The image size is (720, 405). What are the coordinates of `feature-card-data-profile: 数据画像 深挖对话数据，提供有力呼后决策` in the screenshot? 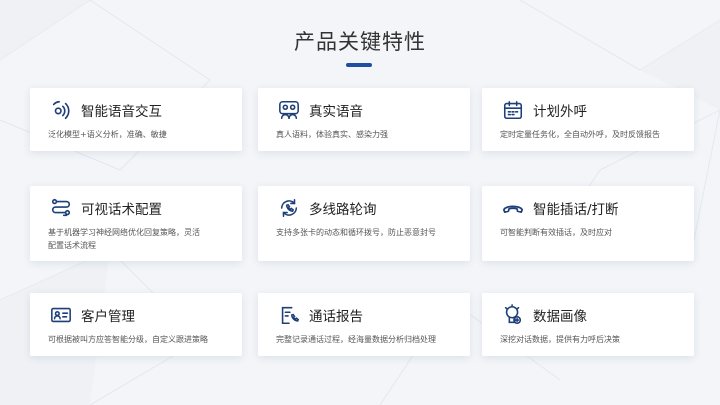 It's located at (588, 324).